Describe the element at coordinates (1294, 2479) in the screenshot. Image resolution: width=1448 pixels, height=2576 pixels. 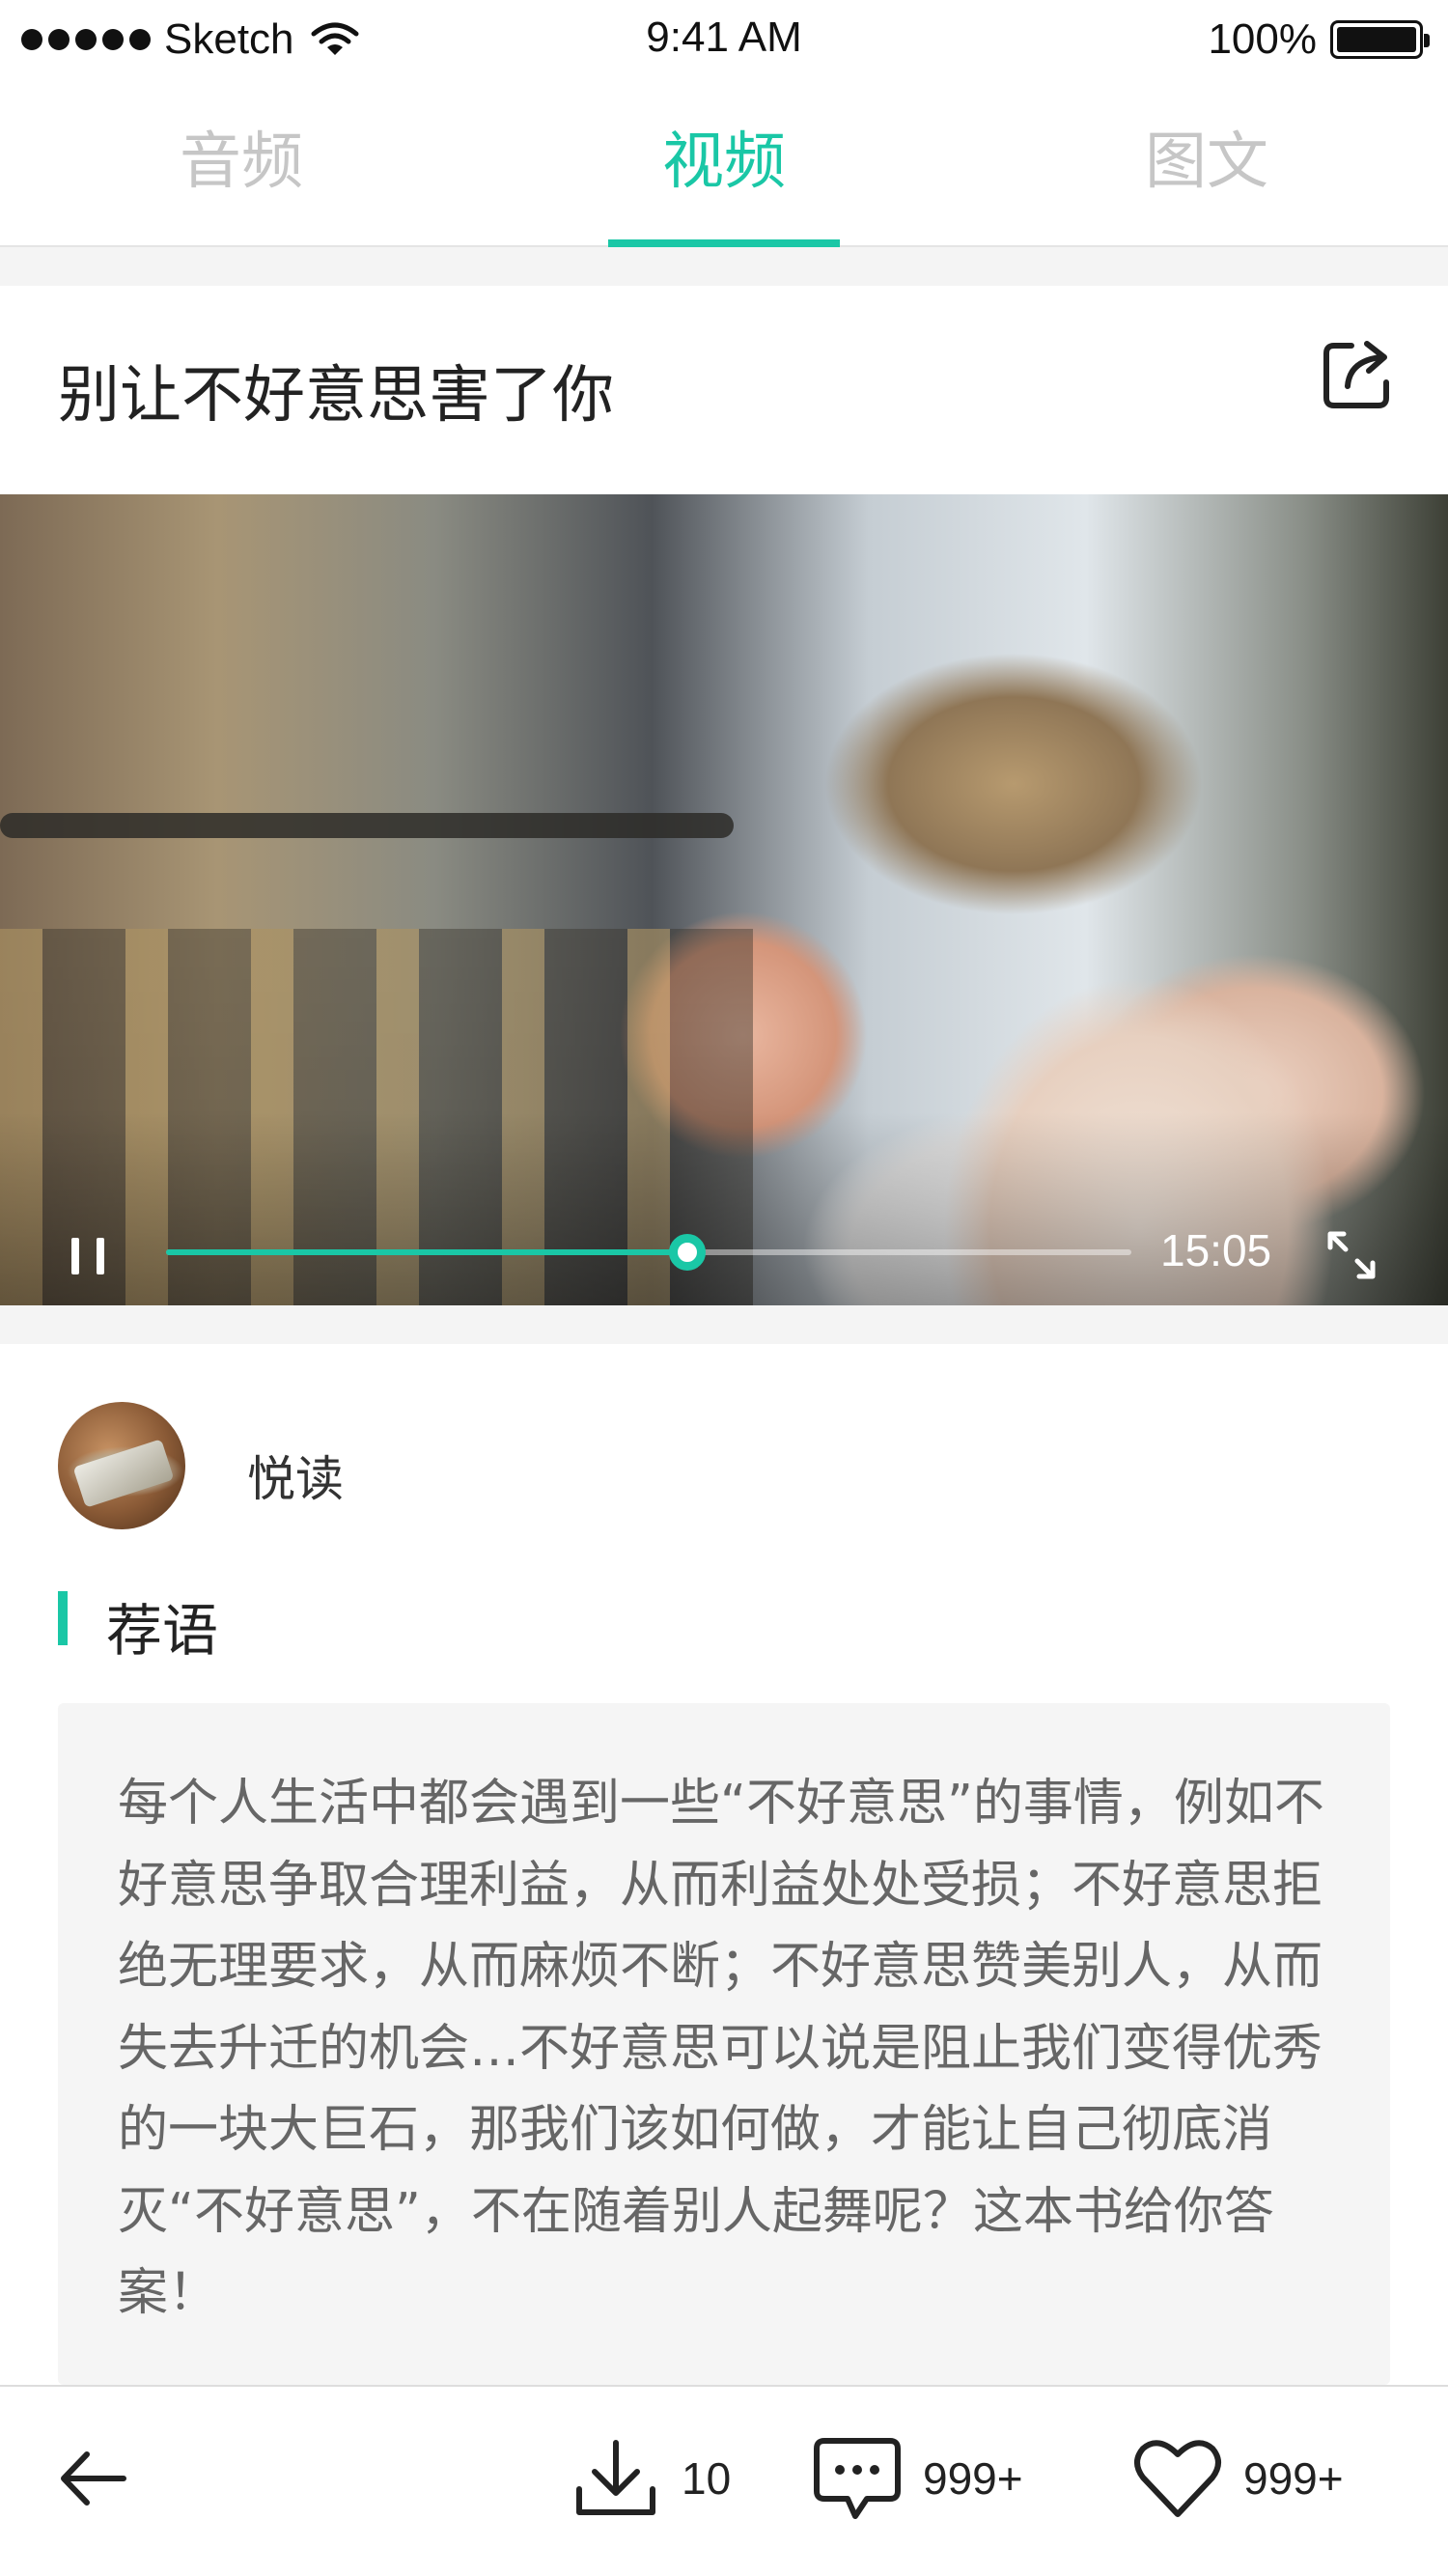
I see `like-count: 999+` at that location.